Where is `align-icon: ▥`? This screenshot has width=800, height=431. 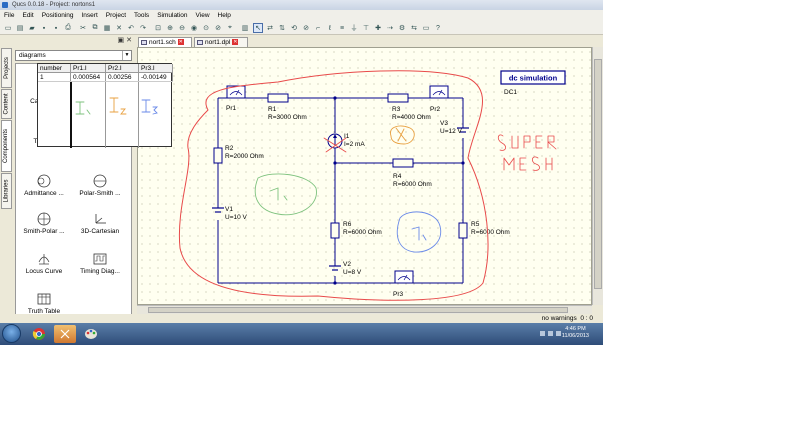 align-icon: ▥ is located at coordinates (245, 28).